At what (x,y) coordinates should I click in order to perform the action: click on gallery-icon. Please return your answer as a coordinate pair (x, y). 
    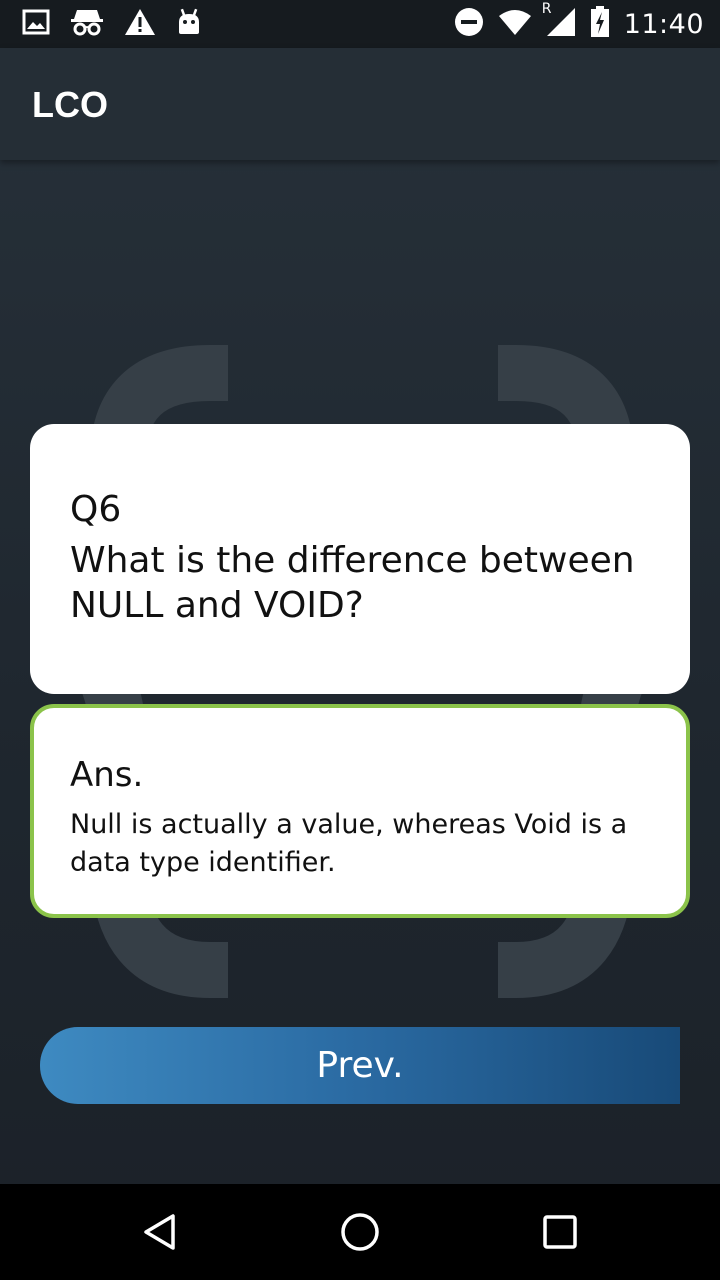
    Looking at the image, I should click on (36, 24).